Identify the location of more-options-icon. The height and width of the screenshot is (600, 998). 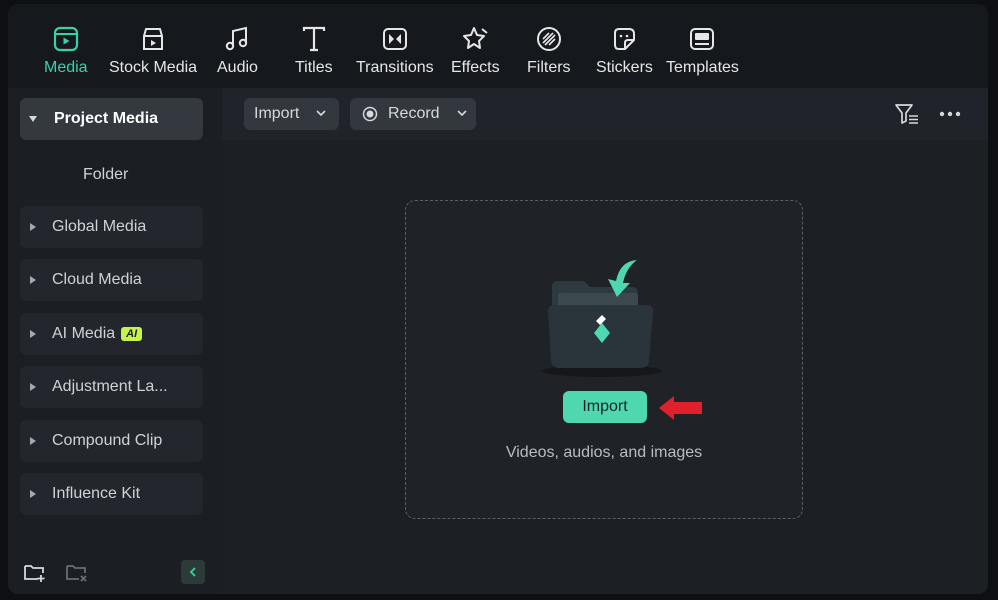
(951, 116).